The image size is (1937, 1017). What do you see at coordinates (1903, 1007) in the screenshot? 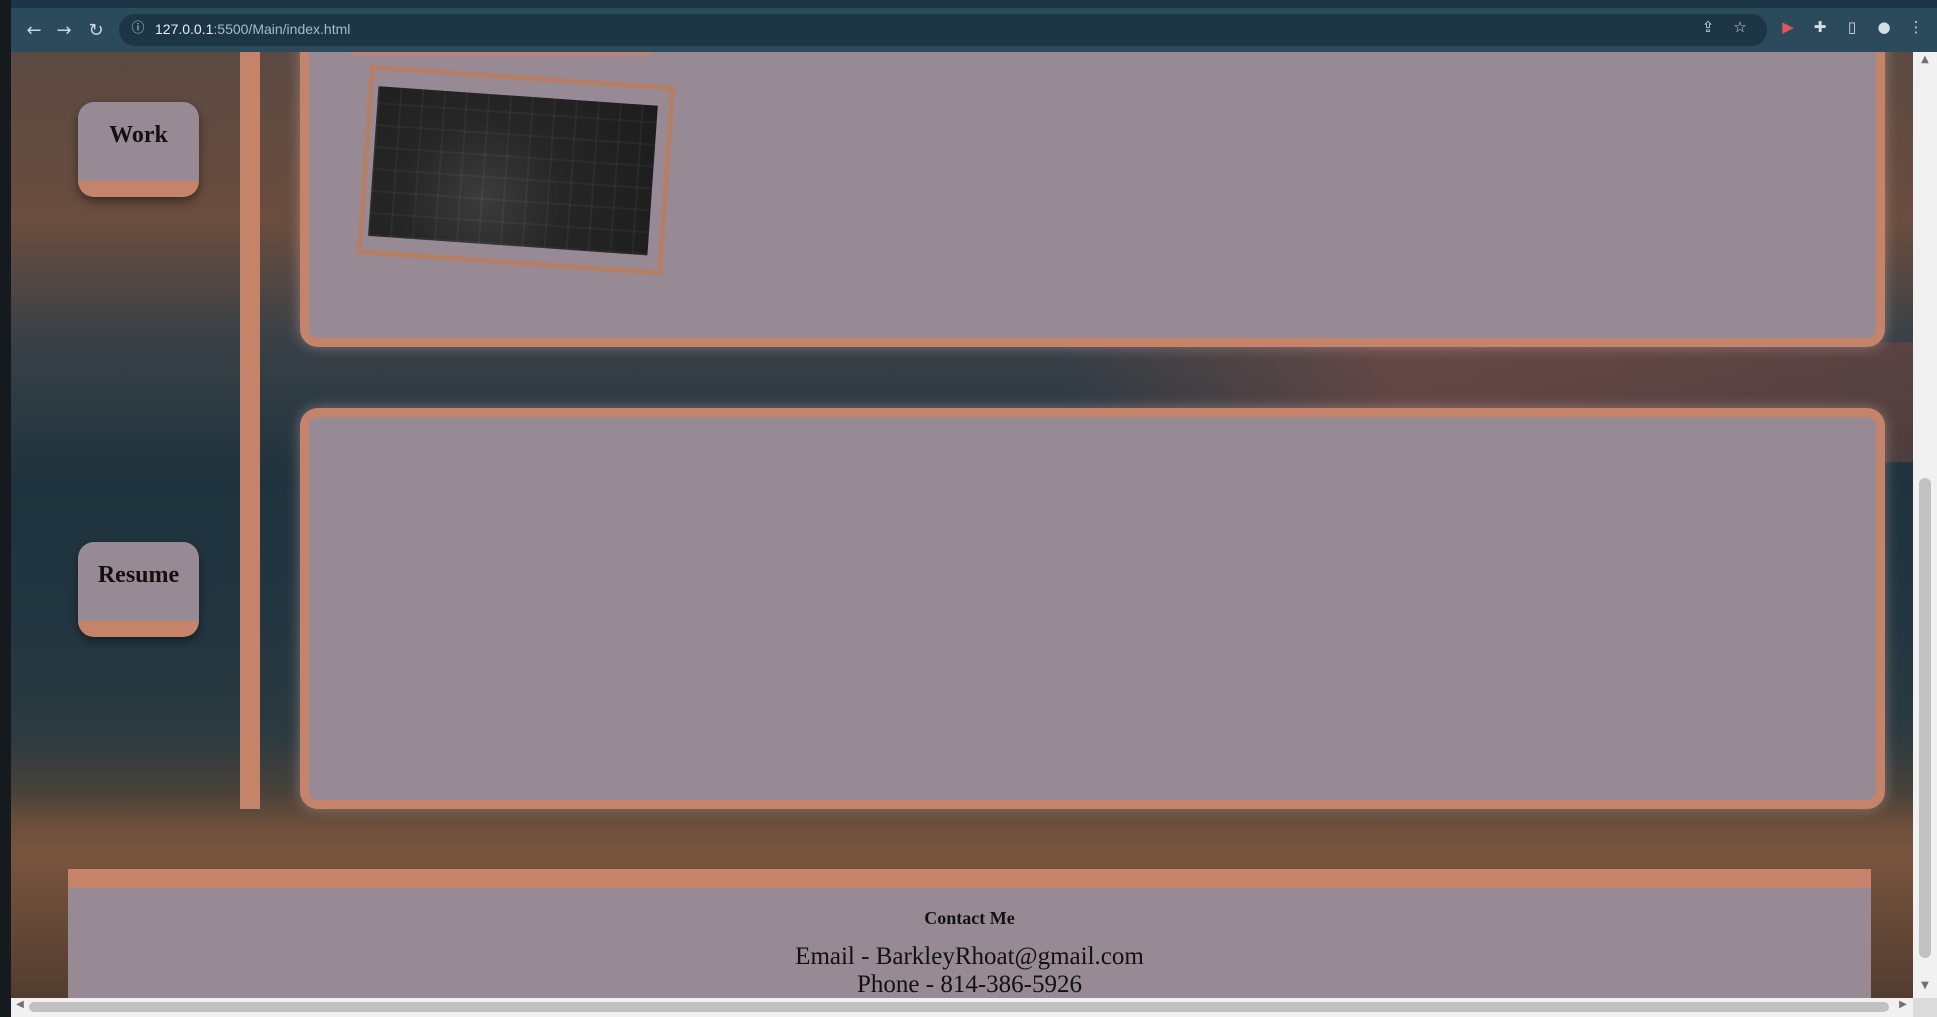
I see `scroll-right-icon: ▶` at bounding box center [1903, 1007].